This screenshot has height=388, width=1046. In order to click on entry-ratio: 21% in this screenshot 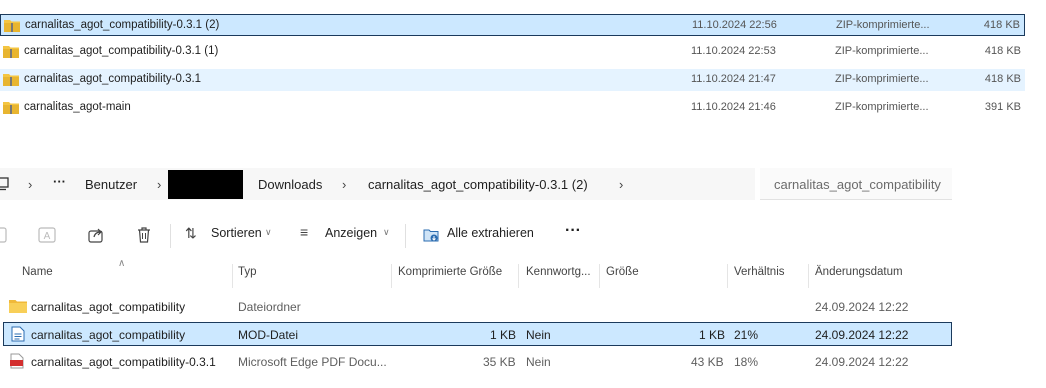, I will do `click(746, 335)`.